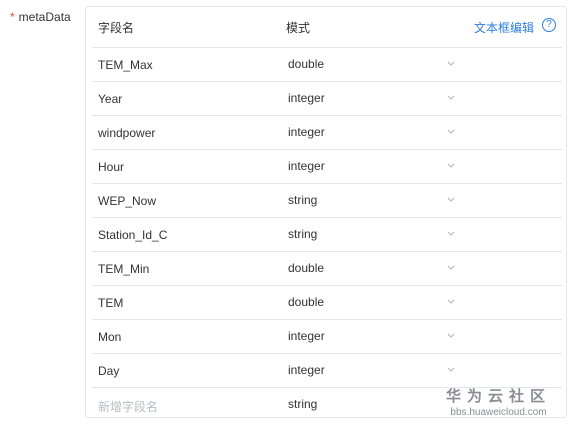  I want to click on help-icon: ?, so click(549, 25).